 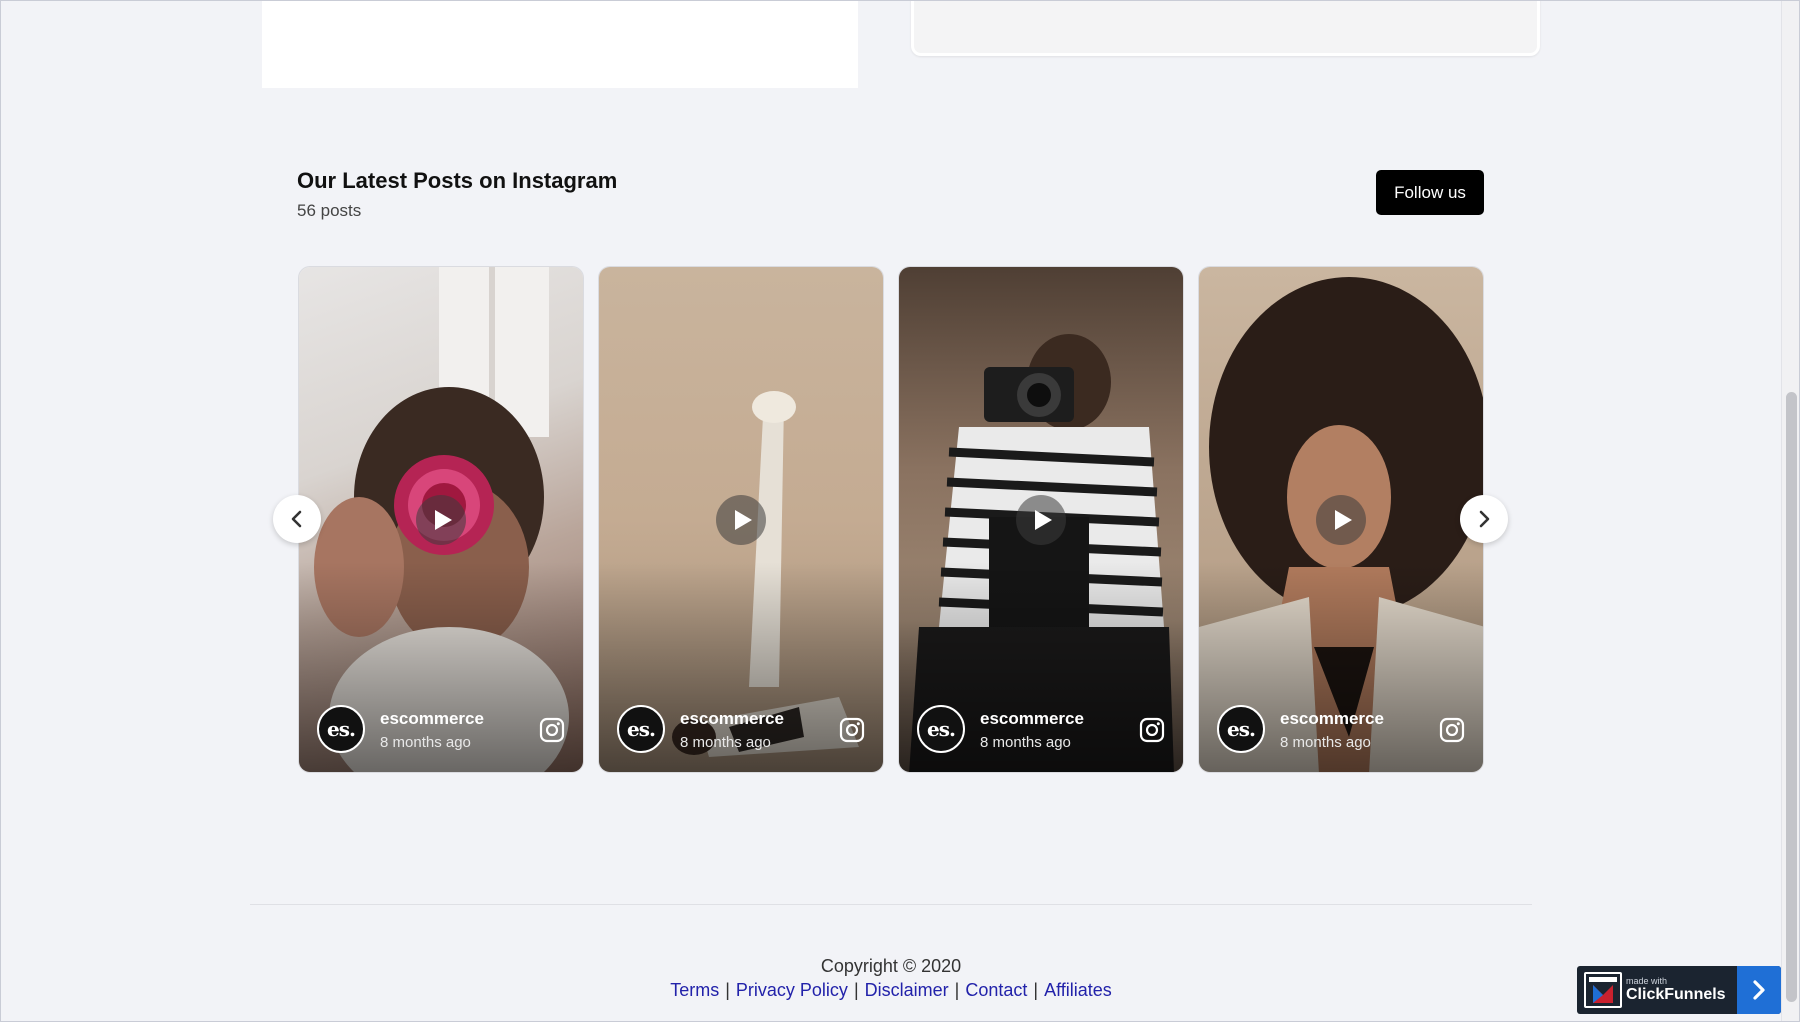 I want to click on copyright-text: Copyright © 2020, so click(x=891, y=966).